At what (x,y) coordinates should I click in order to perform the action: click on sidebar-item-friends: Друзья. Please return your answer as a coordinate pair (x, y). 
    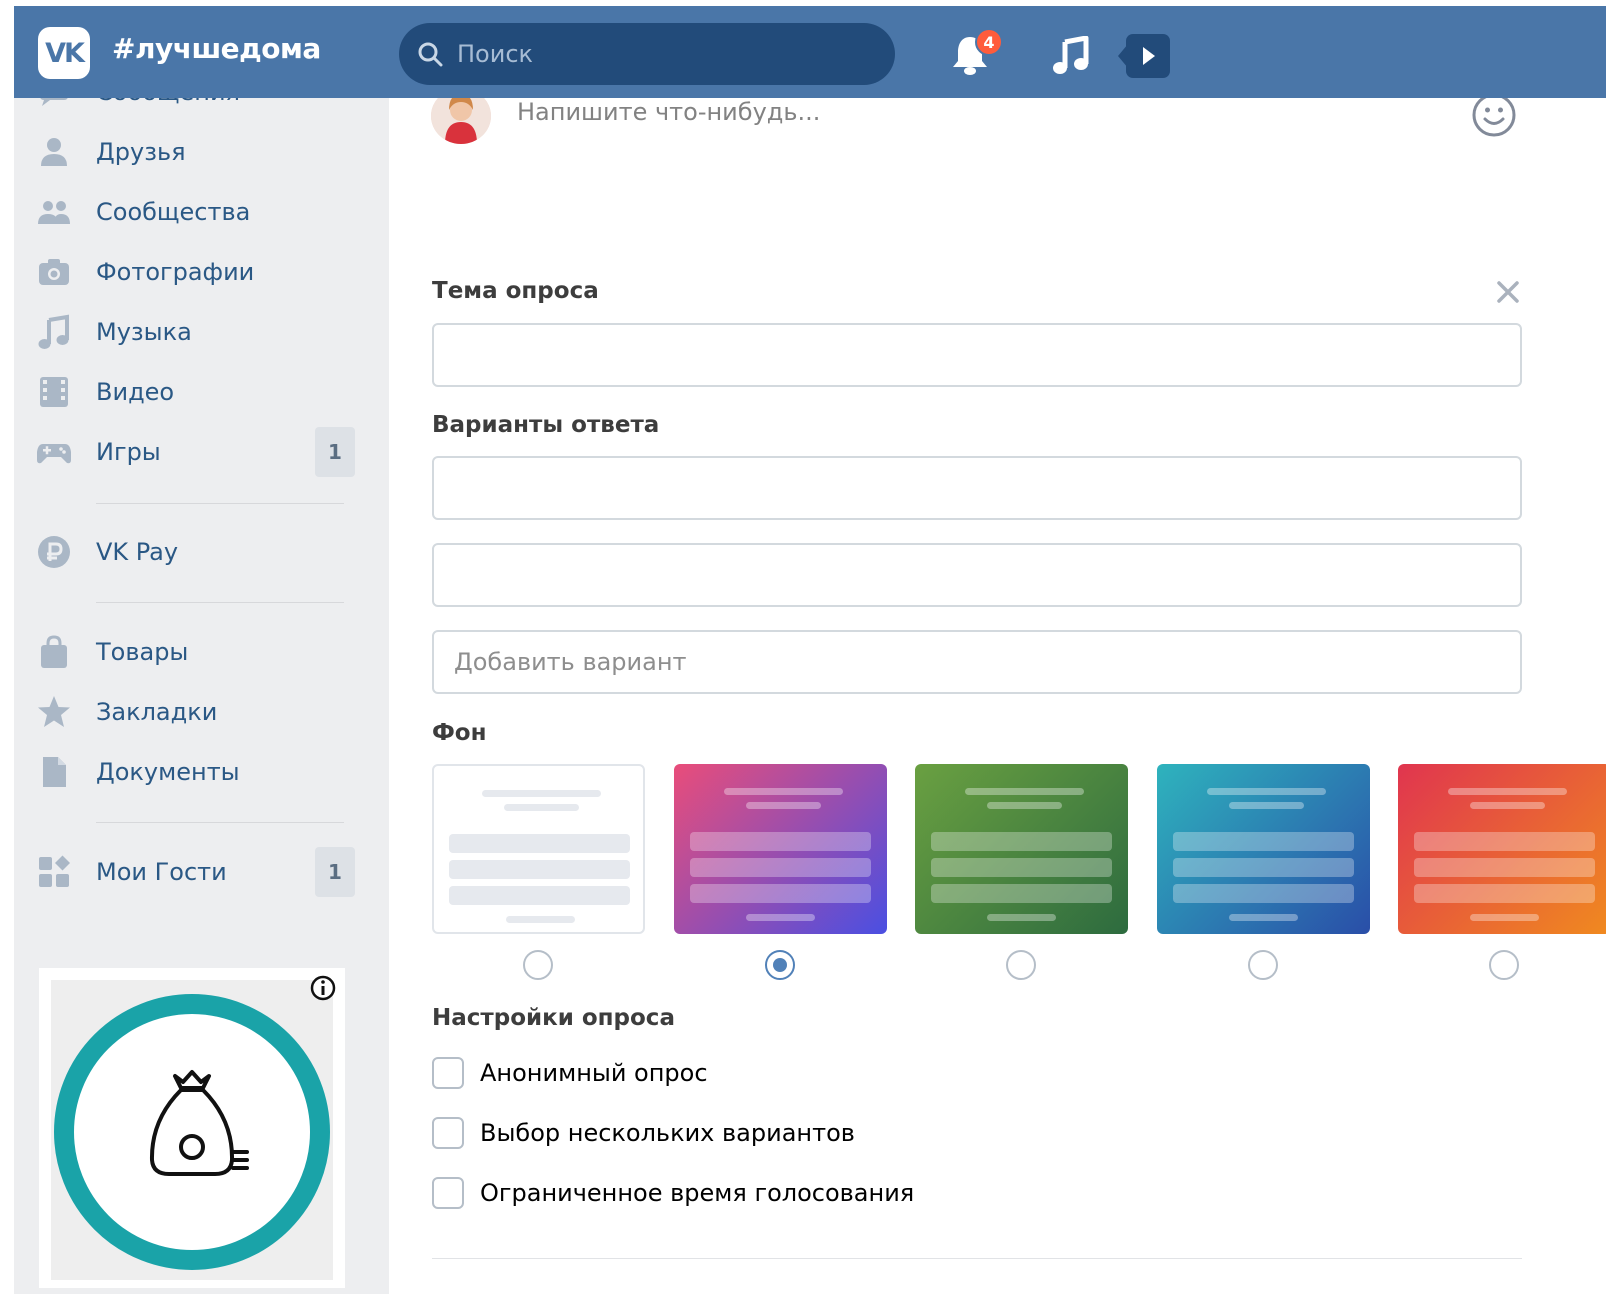
    Looking at the image, I should click on (201, 152).